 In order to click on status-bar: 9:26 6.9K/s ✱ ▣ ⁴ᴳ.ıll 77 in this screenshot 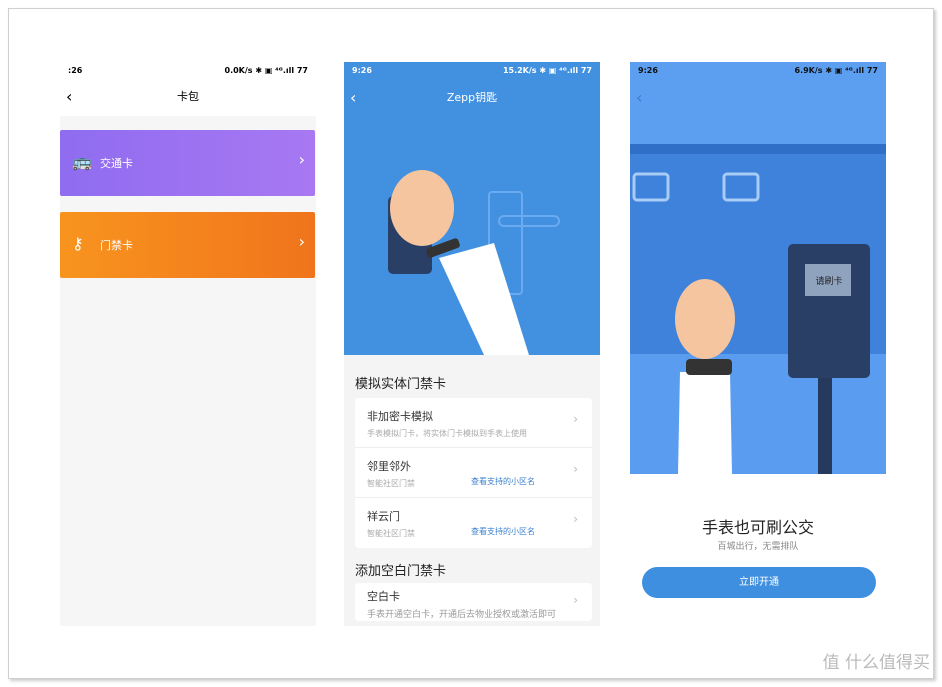, I will do `click(758, 70)`.